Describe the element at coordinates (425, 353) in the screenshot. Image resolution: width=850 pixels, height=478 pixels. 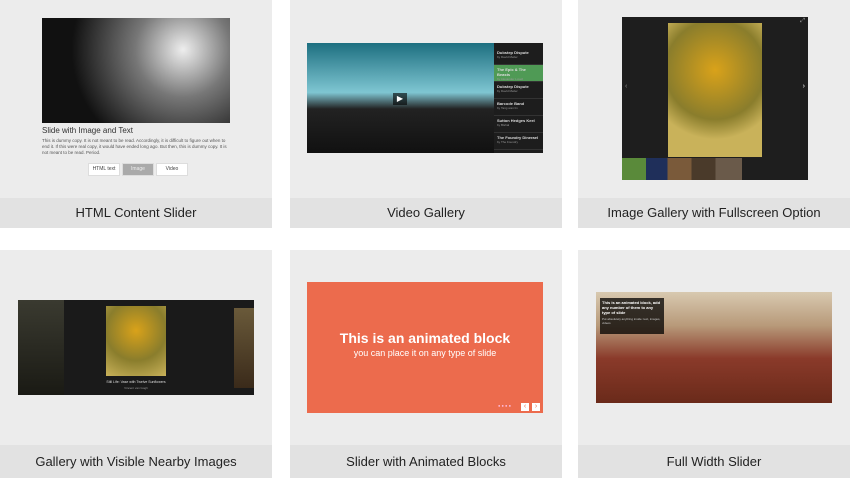
I see `block-subtitle: you can place it on any type of slide` at that location.